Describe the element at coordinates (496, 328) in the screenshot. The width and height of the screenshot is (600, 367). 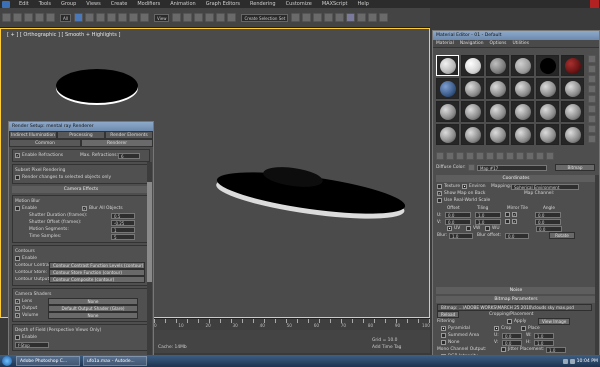
I see `crop-radio: •` at that location.